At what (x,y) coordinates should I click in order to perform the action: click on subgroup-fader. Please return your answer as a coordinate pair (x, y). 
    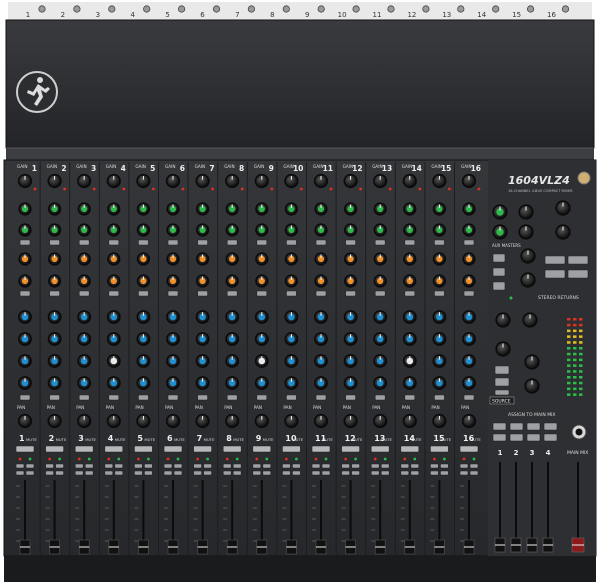
    Looking at the image, I should click on (532, 545).